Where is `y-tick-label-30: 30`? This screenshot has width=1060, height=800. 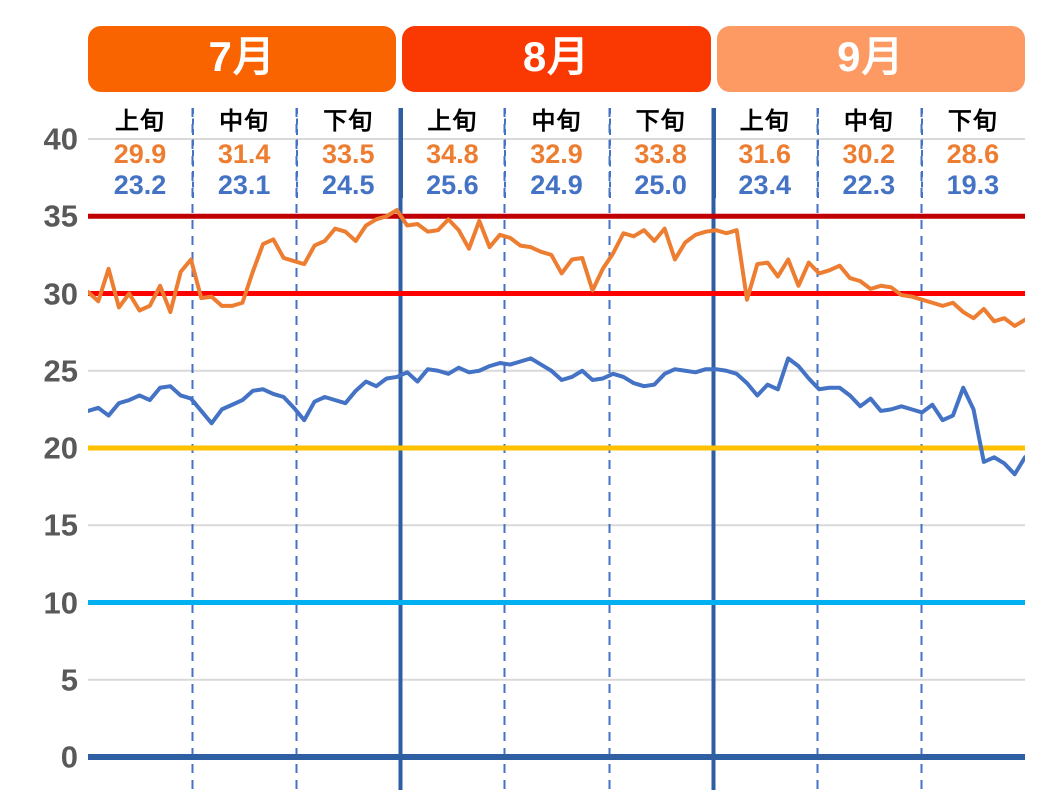
y-tick-label-30: 30 is located at coordinates (60, 293).